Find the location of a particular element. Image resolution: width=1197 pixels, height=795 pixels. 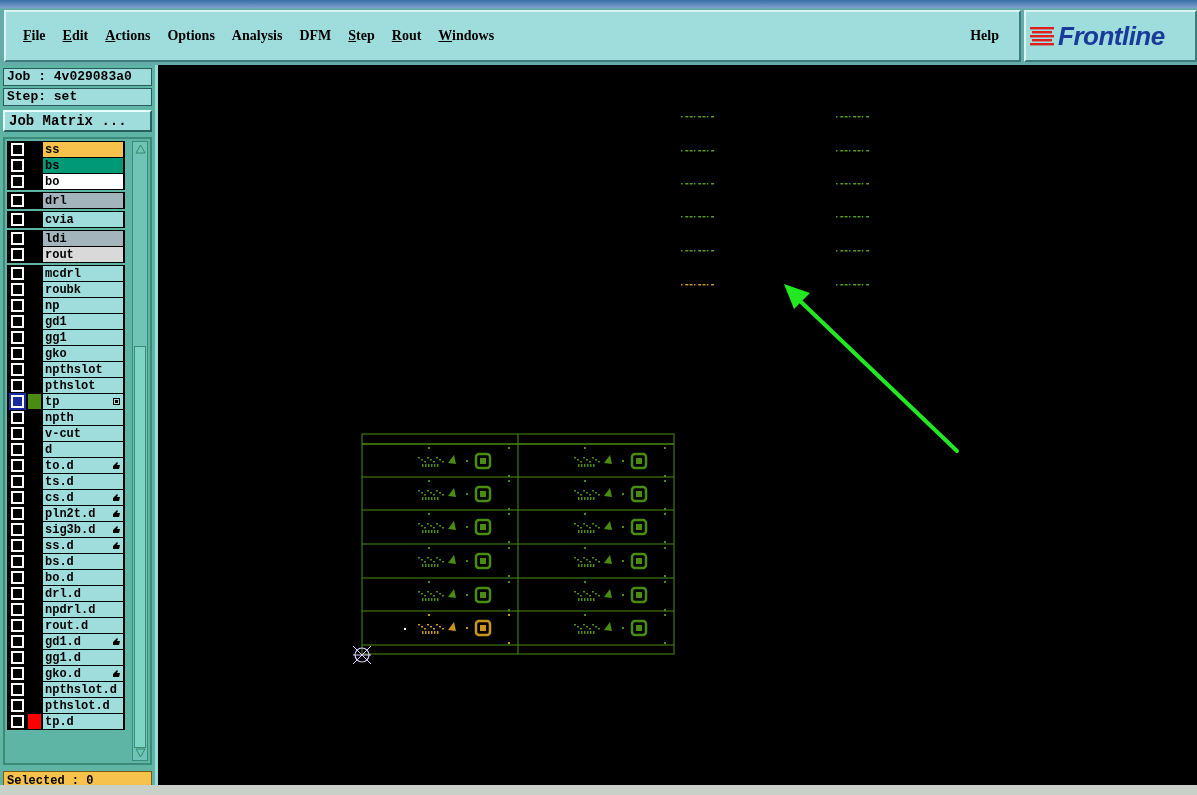

layer-item: sig3b.d is located at coordinates (83, 529).